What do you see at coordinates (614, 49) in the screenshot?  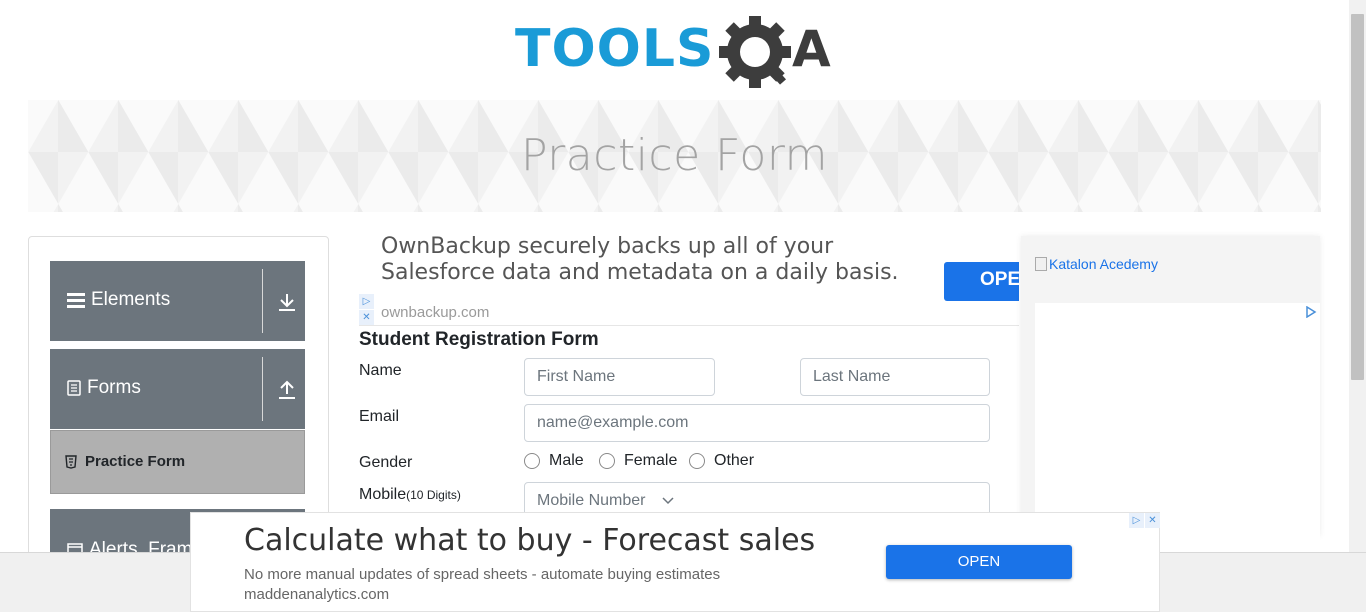 I see `logo-text-tools: TOOLS` at bounding box center [614, 49].